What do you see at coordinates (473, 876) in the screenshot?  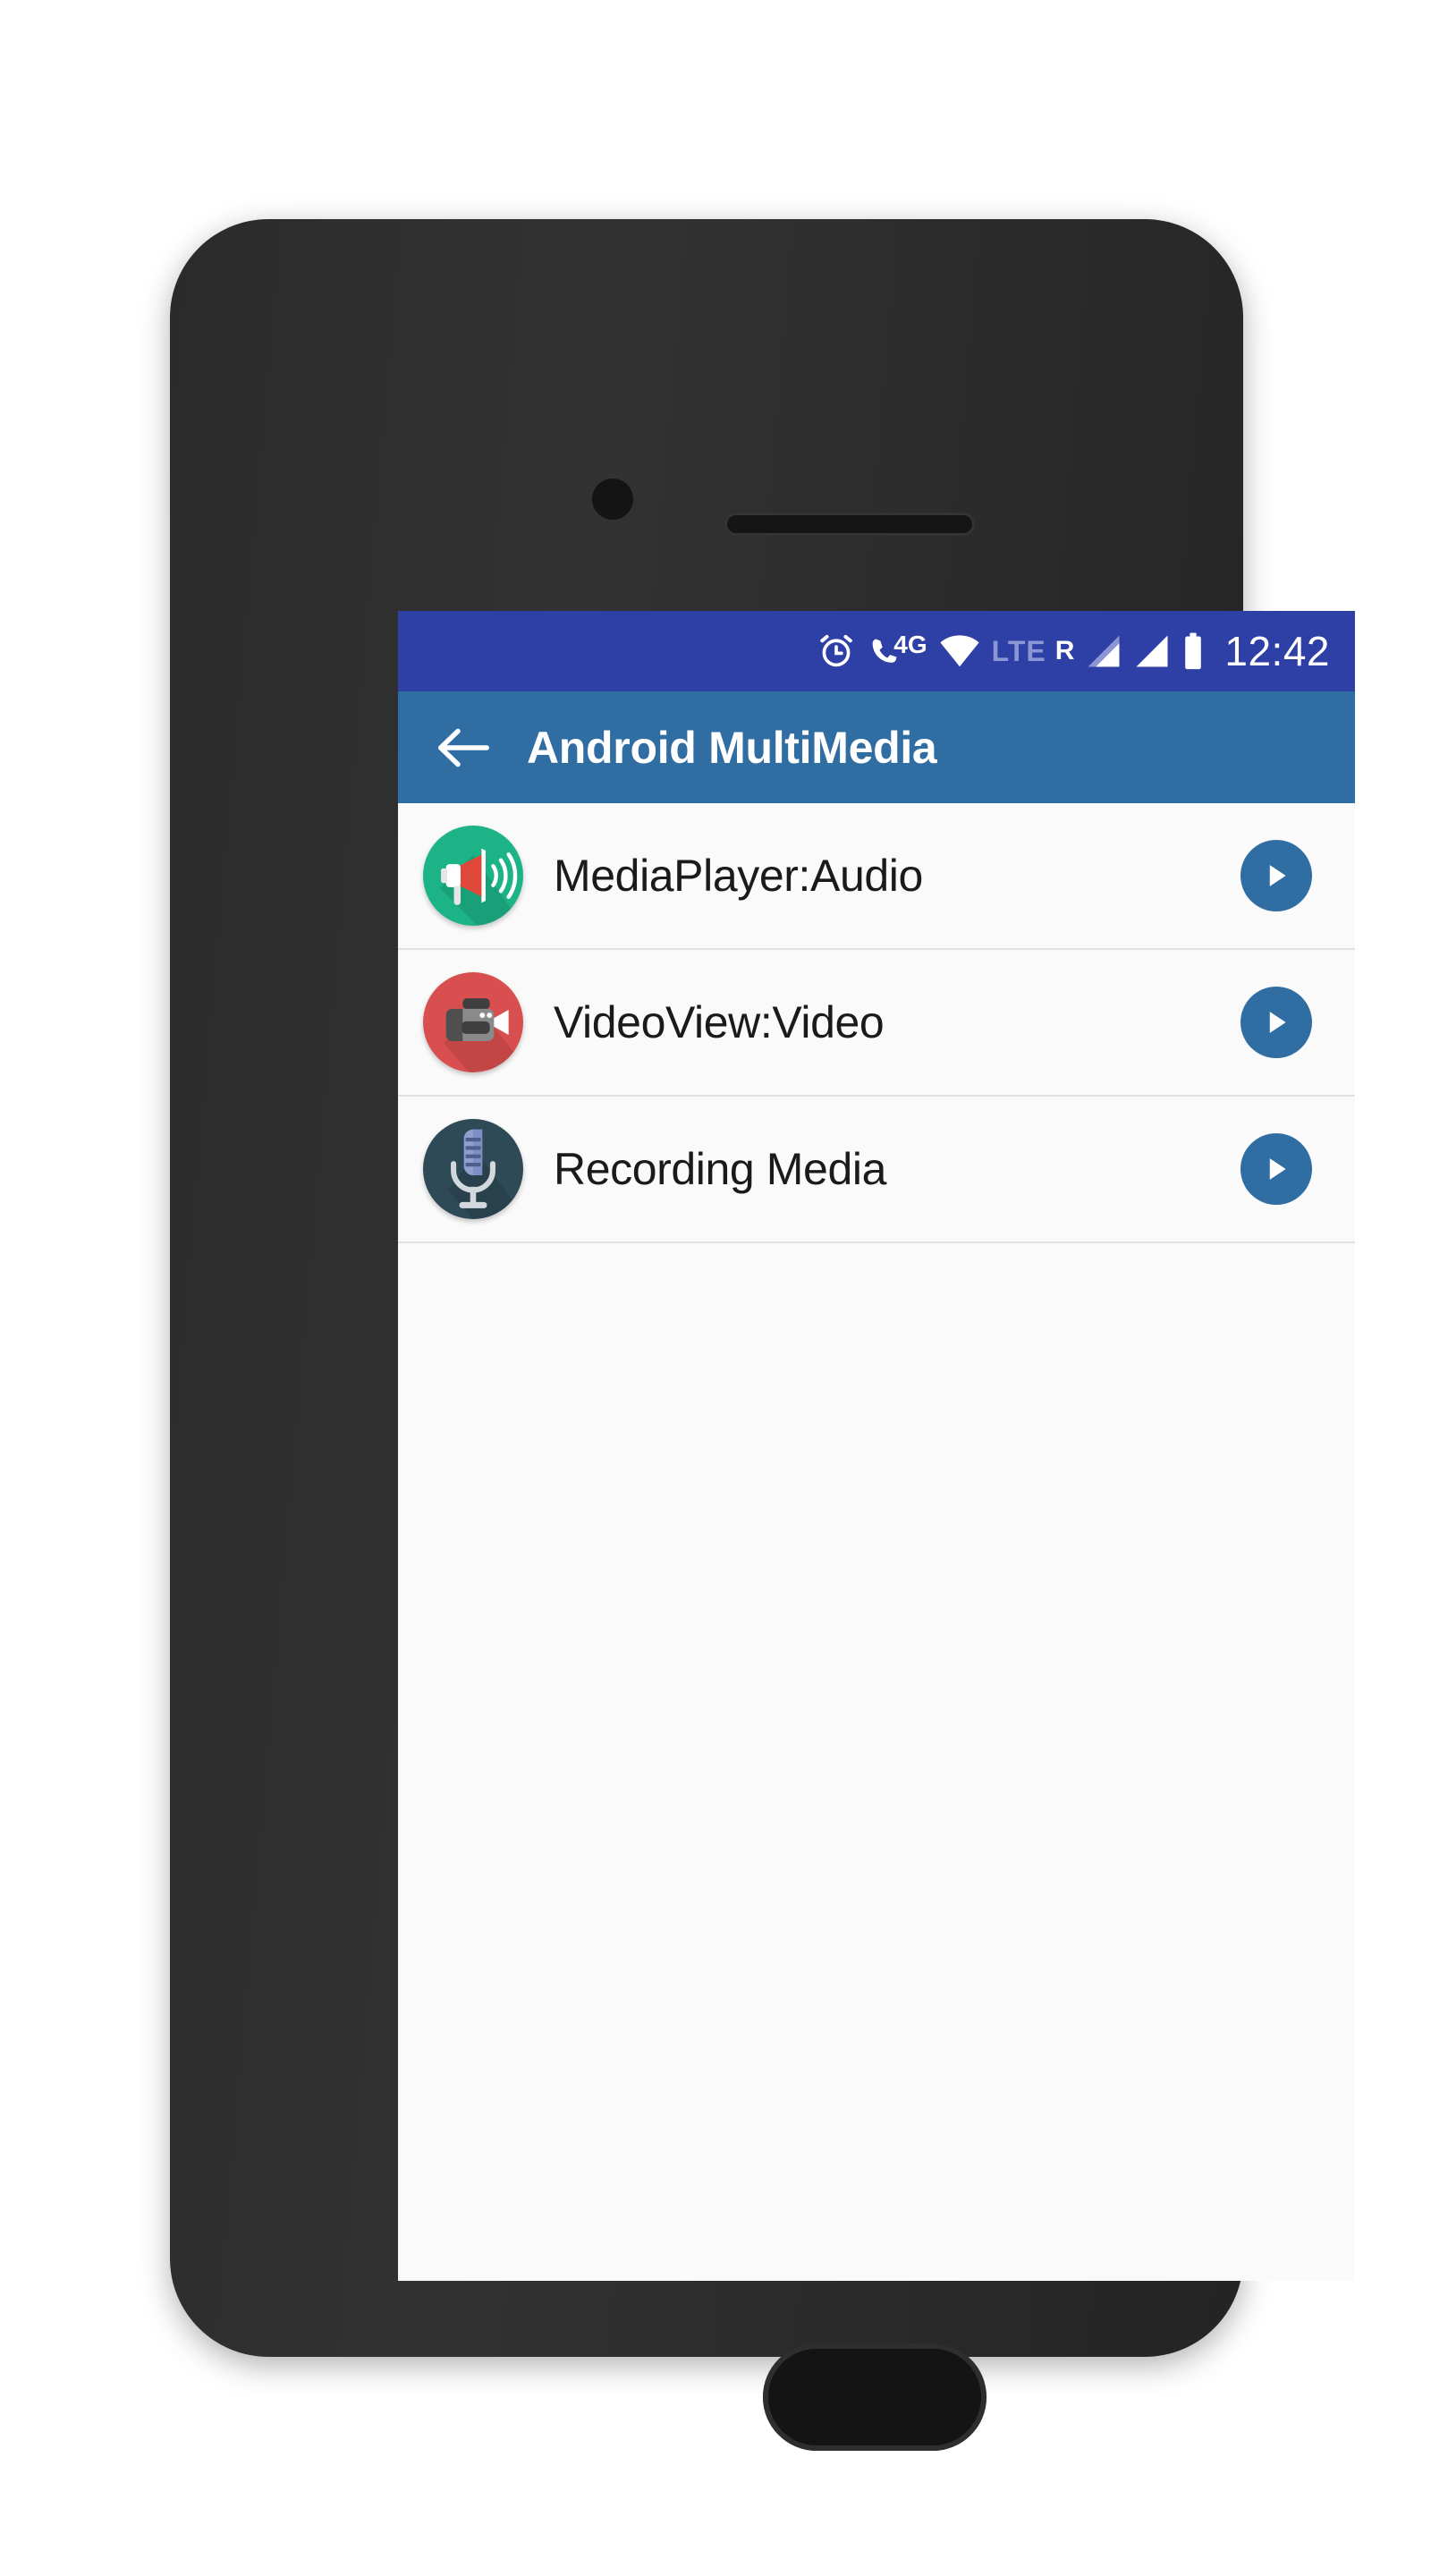 I see `megaphone-icon` at bounding box center [473, 876].